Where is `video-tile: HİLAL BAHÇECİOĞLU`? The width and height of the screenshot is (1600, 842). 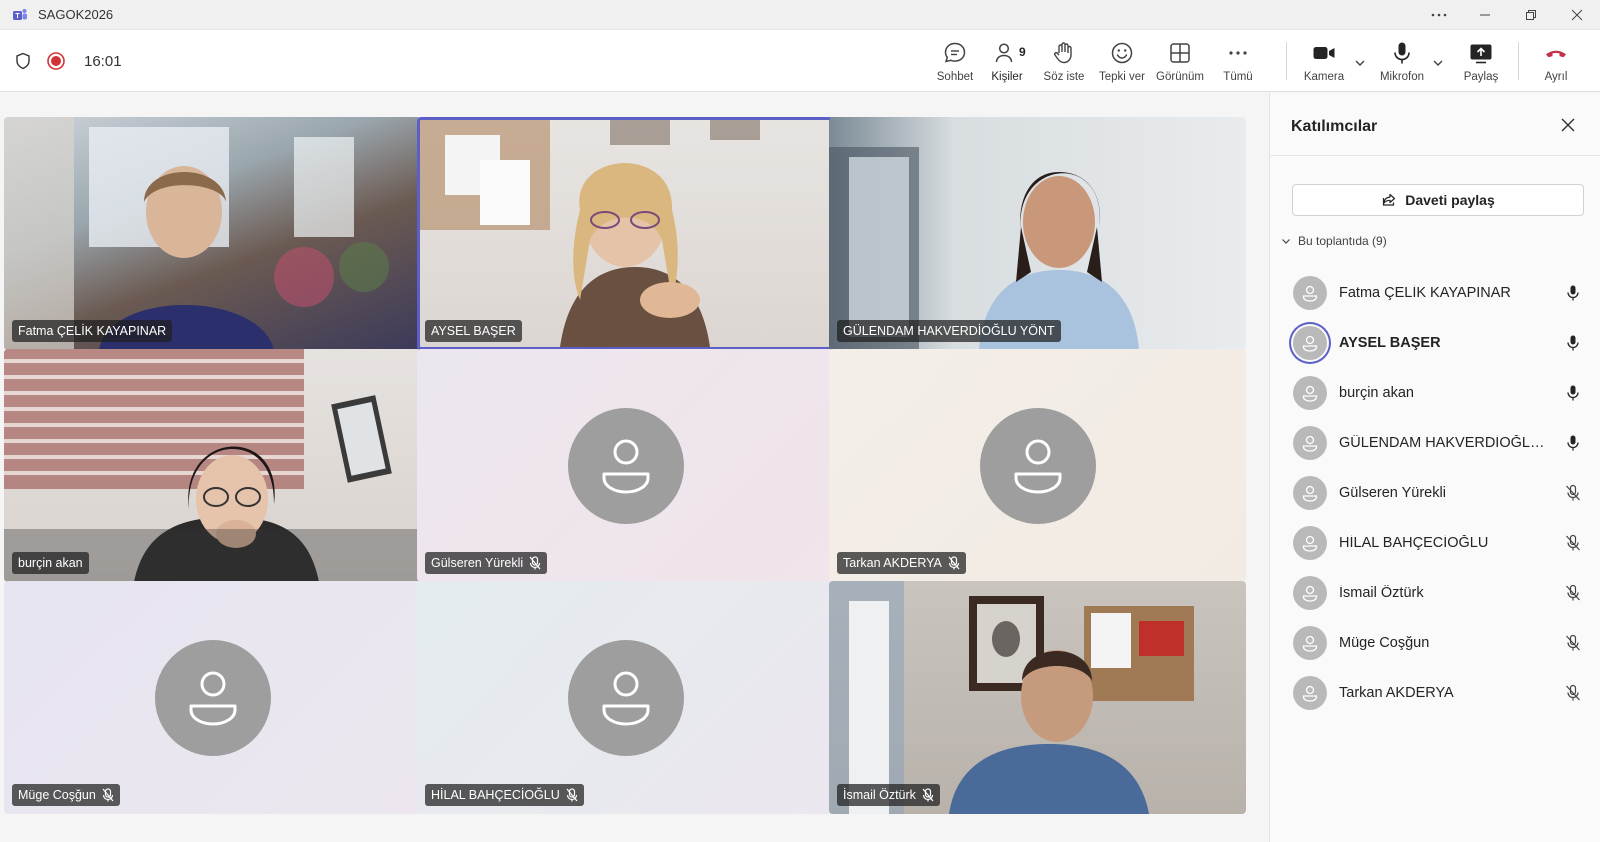 video-tile: HİLAL BAHÇECİOĞLU is located at coordinates (625, 697).